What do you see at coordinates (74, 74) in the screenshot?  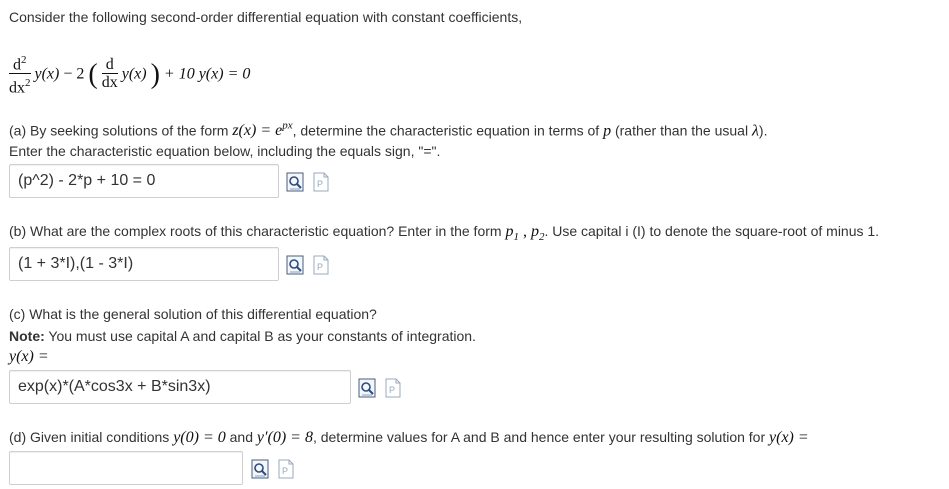 I see `coefficient-minus-two: − 2` at bounding box center [74, 74].